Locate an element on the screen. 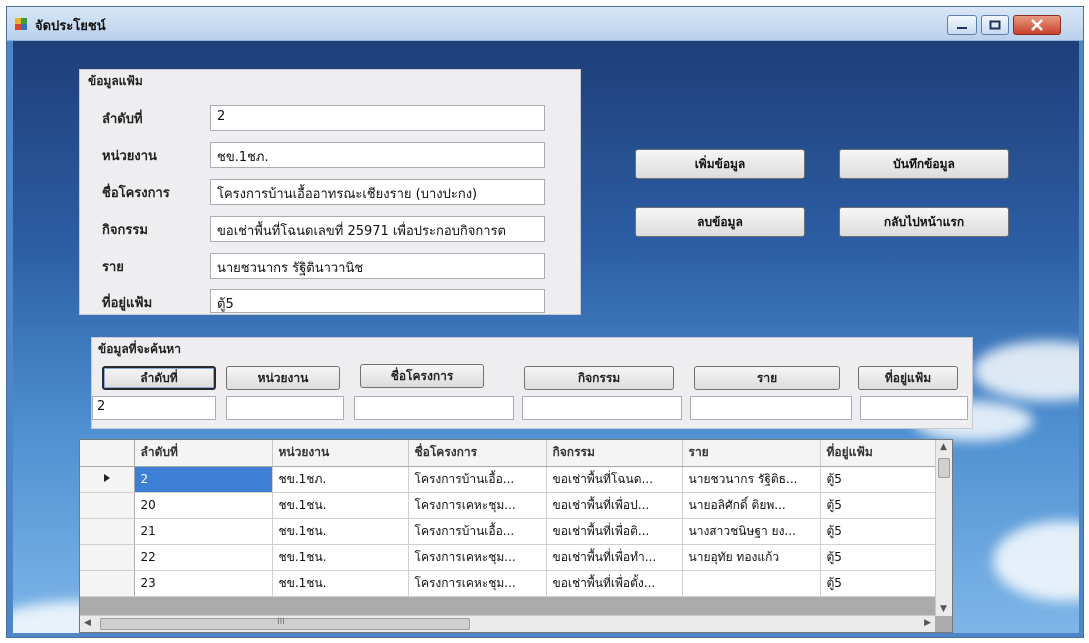 The image size is (1089, 643). vertical-scroll-thumb is located at coordinates (944, 468).